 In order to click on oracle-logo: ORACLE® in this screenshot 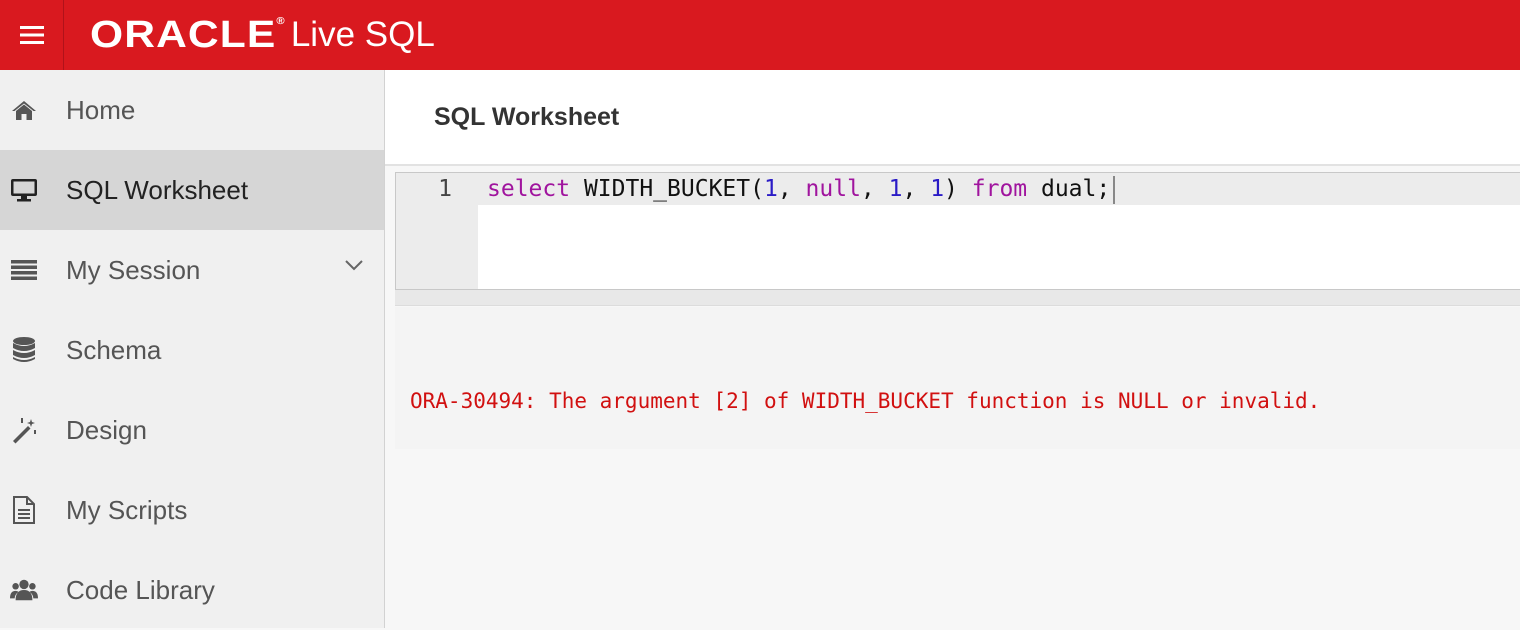, I will do `click(188, 34)`.